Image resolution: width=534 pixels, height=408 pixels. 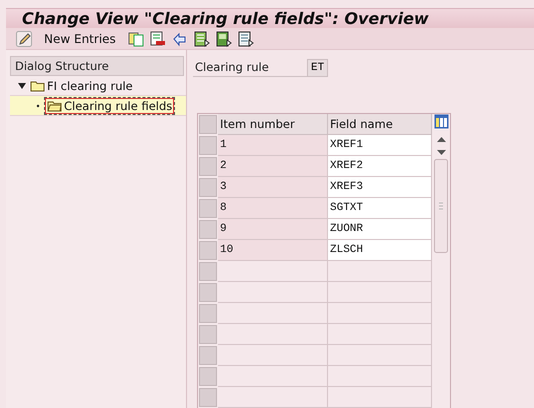 What do you see at coordinates (273, 250) in the screenshot?
I see `table-cell: 10` at bounding box center [273, 250].